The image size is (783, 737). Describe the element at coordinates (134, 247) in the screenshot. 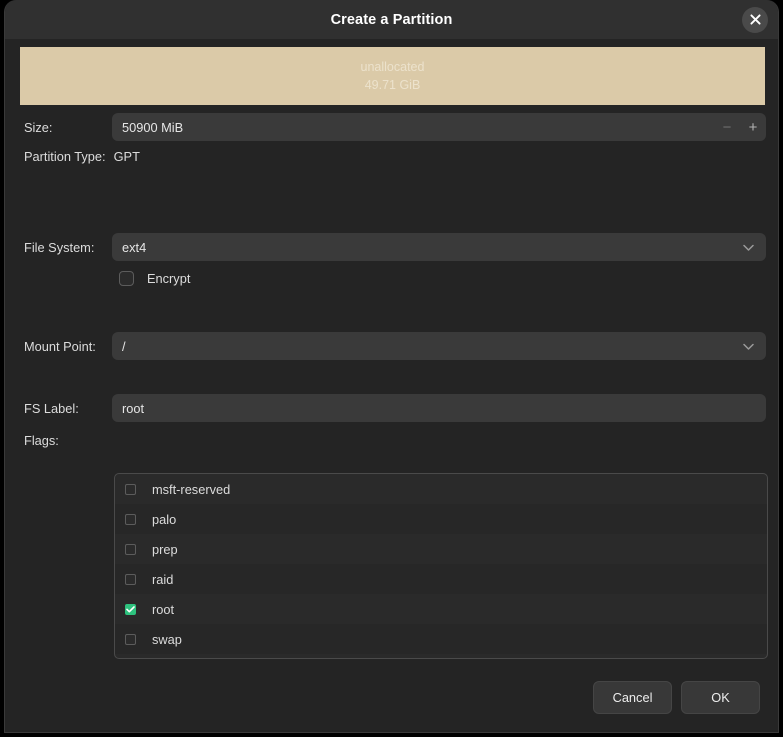

I see `file-system-value: ext4` at that location.